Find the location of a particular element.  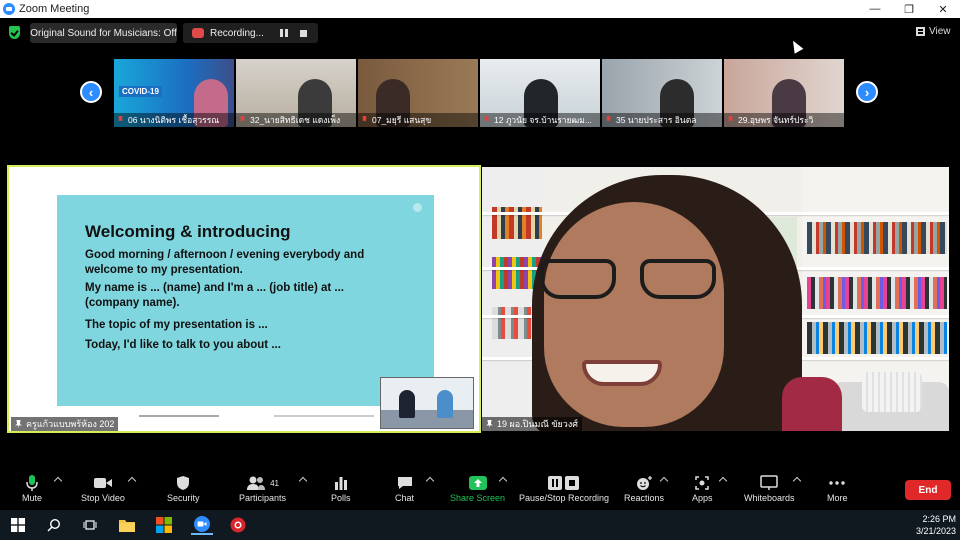

presenter-thumbnail is located at coordinates (427, 403).